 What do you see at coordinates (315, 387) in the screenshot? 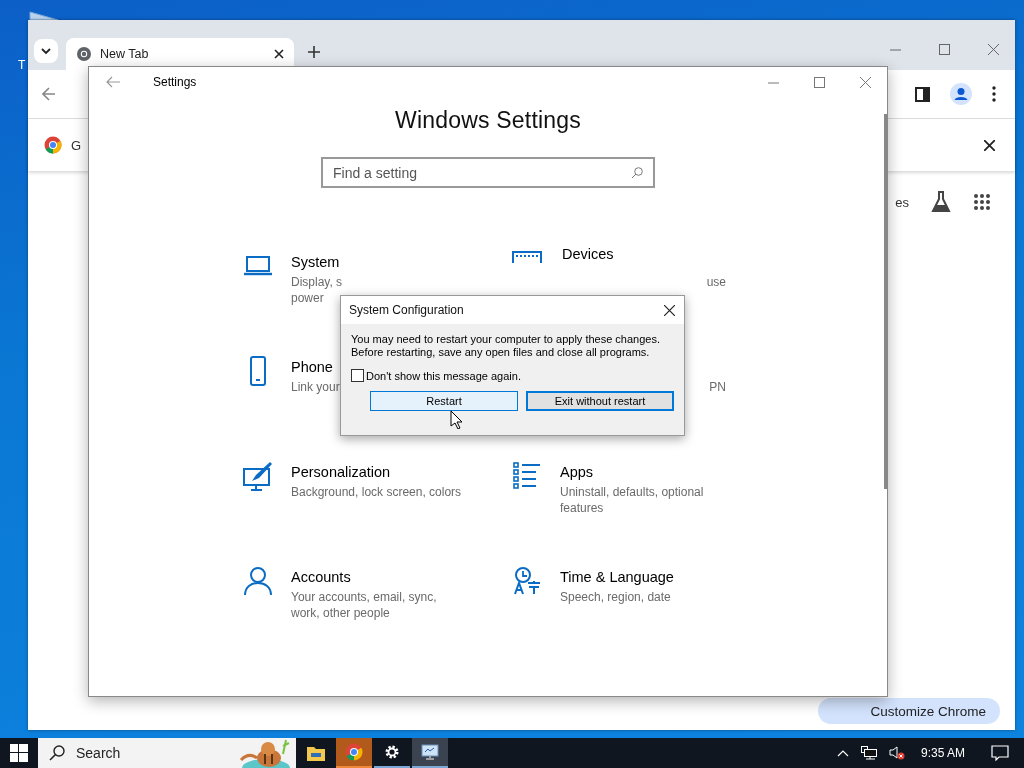
I see `category-description: Link your` at bounding box center [315, 387].